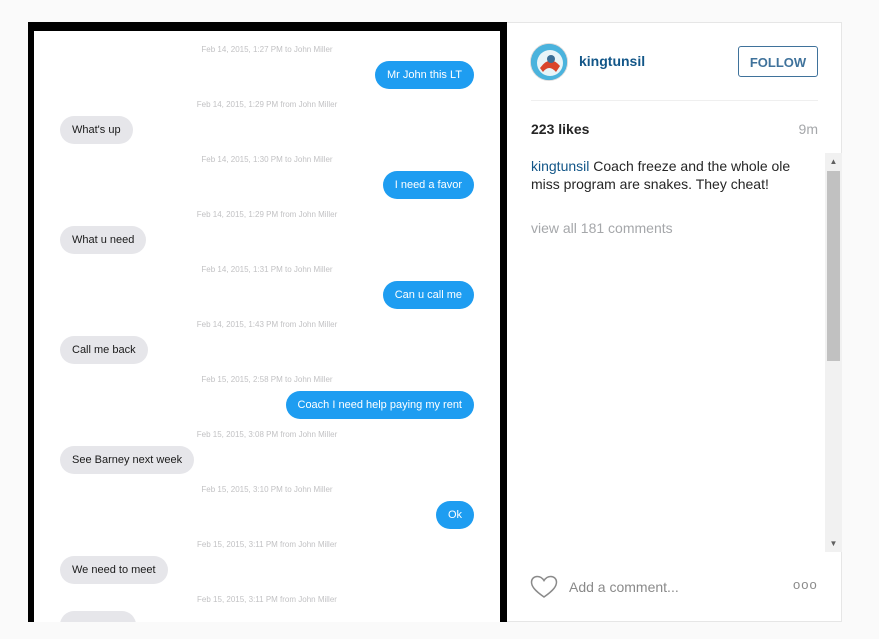 The height and width of the screenshot is (639, 879). Describe the element at coordinates (127, 460) in the screenshot. I see `message-bubble-received: See Barney next week` at that location.